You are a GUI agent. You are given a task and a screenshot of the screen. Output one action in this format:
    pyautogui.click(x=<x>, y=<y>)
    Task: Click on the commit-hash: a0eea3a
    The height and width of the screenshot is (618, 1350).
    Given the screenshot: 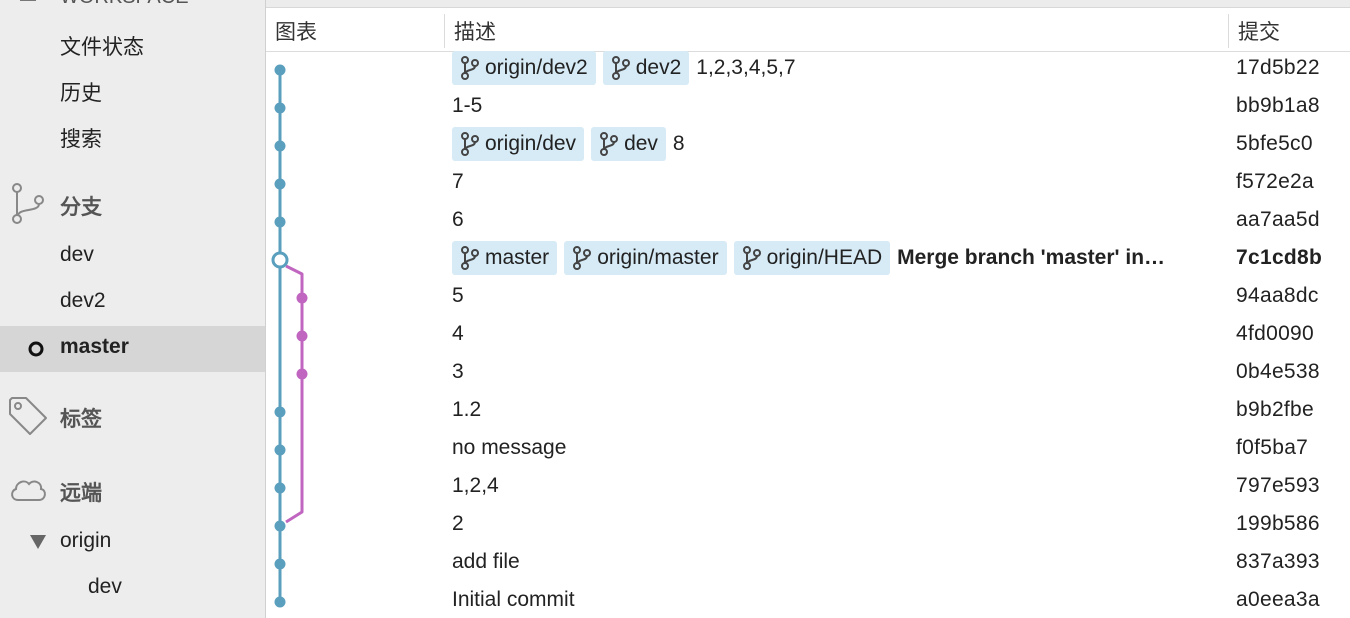 What is the action you would take?
    pyautogui.click(x=1278, y=599)
    